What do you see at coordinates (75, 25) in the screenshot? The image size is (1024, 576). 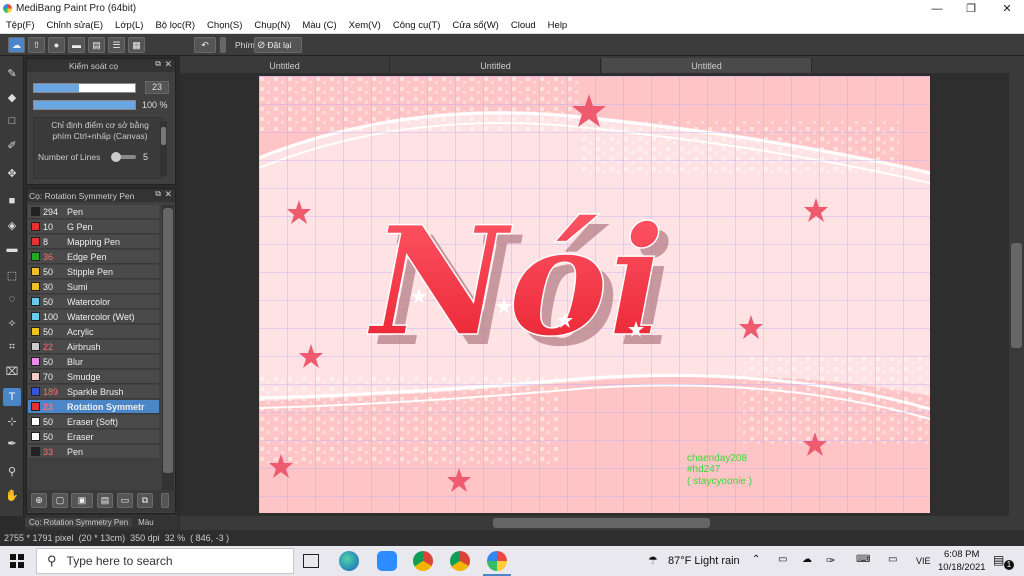 I see `menu-edit: Chỉnh sửa(E)` at bounding box center [75, 25].